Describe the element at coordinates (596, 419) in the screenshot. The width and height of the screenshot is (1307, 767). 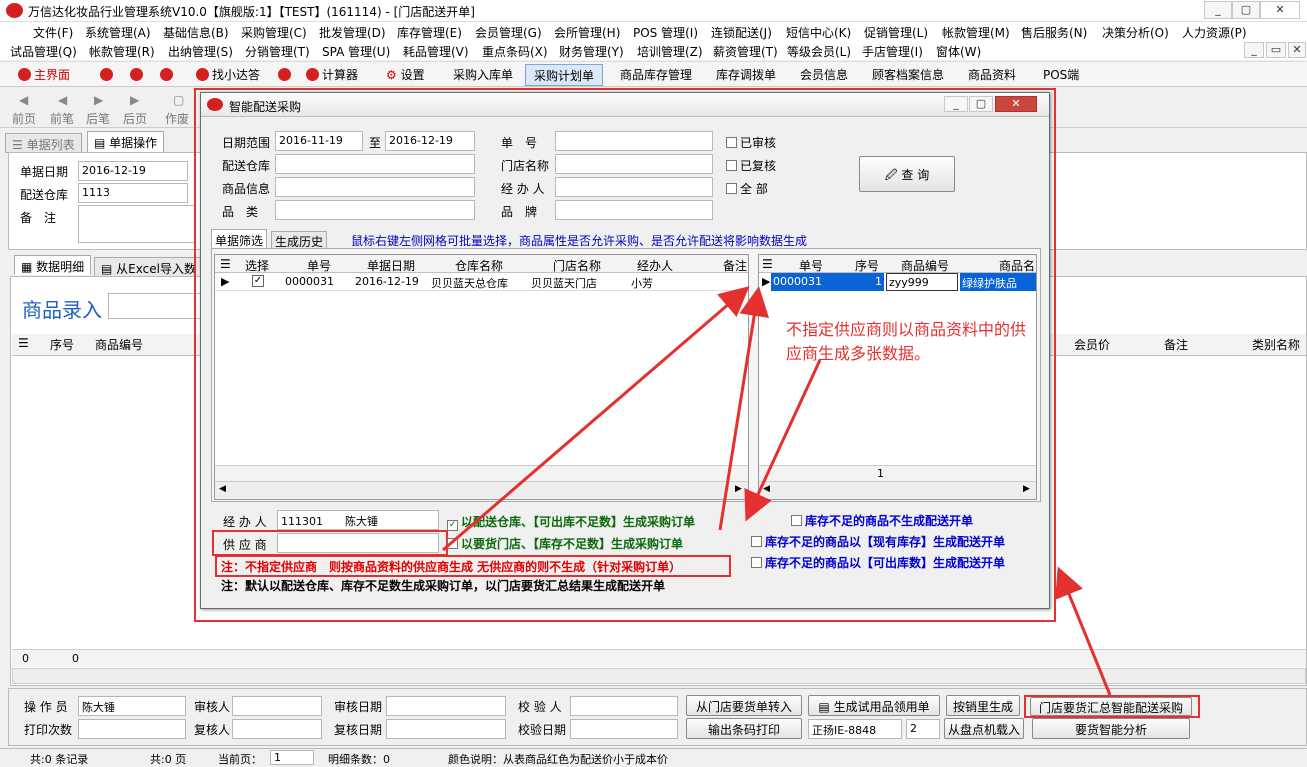
I see `arrow-to-left-row` at that location.